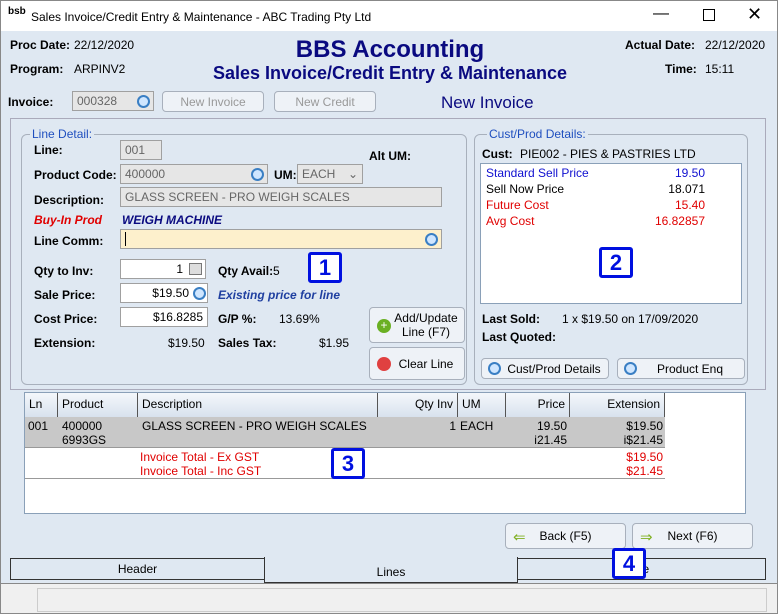  I want to click on qty-label: Qty to Inv:, so click(64, 271).